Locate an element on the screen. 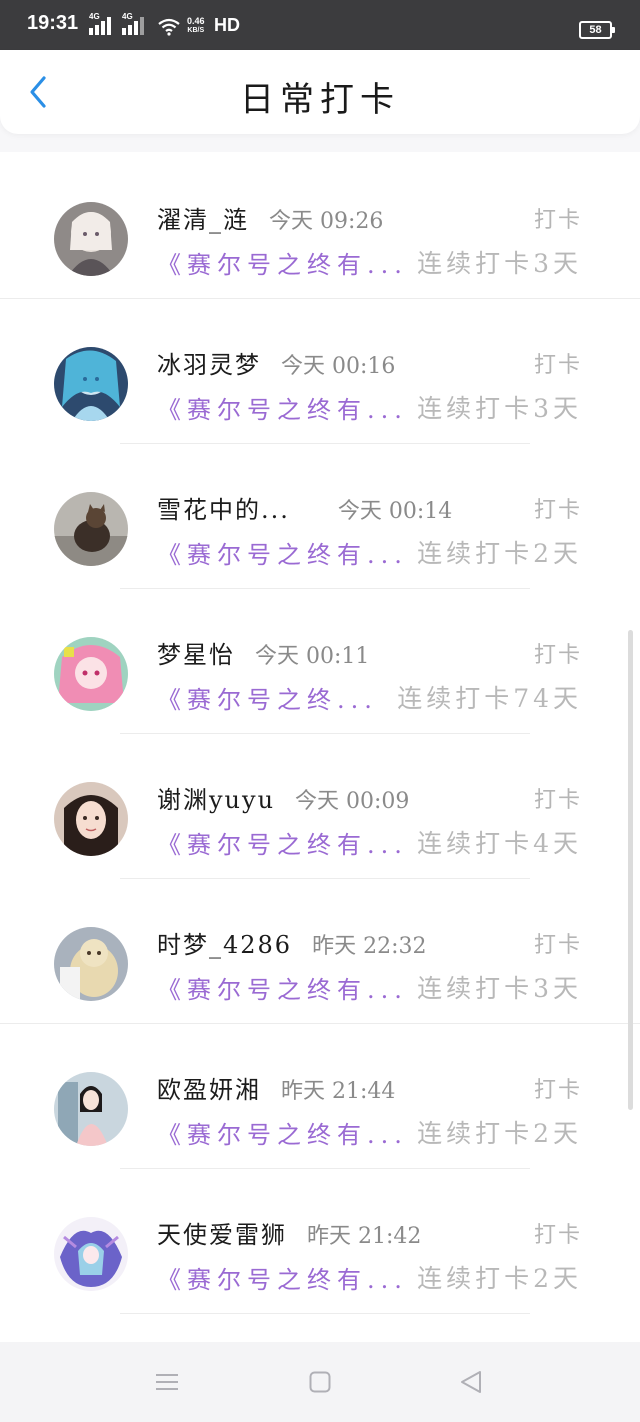  checkin-time: 今天 00:14 is located at coordinates (395, 511).